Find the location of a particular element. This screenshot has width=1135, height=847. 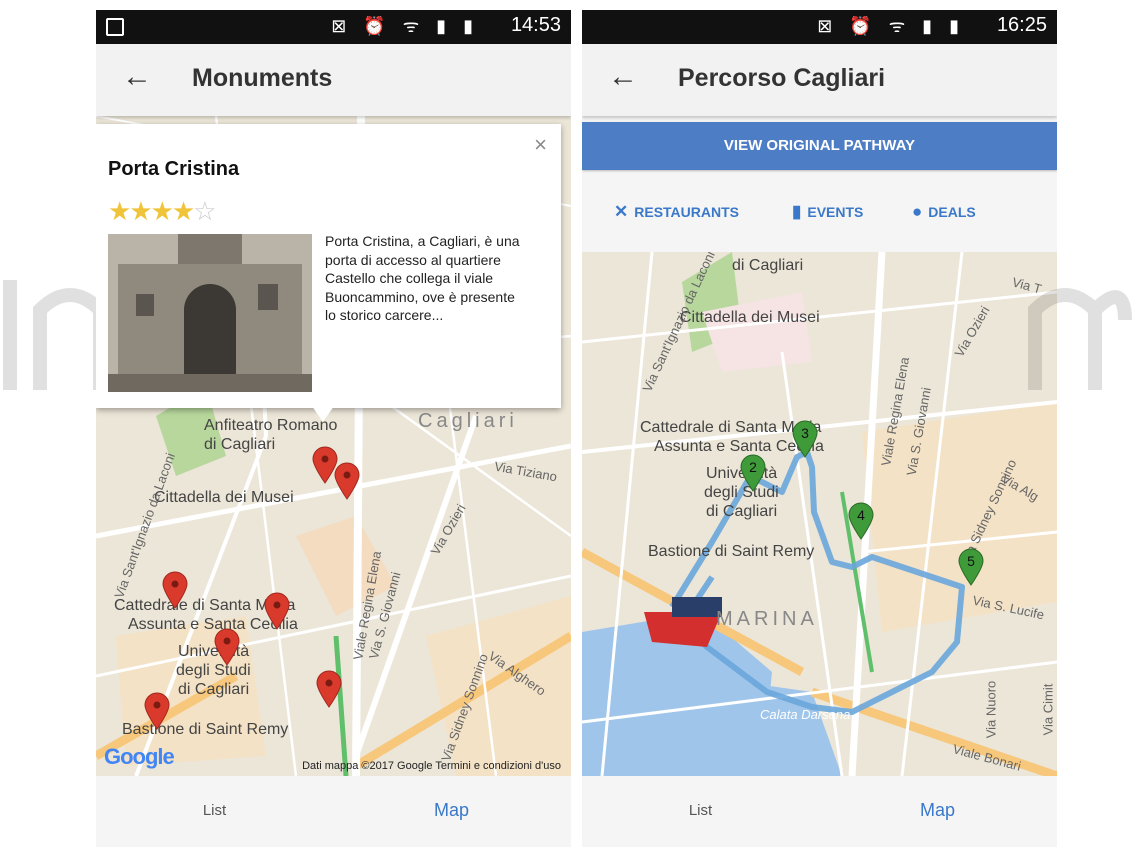

map-label-marina: MARINA is located at coordinates (767, 619).